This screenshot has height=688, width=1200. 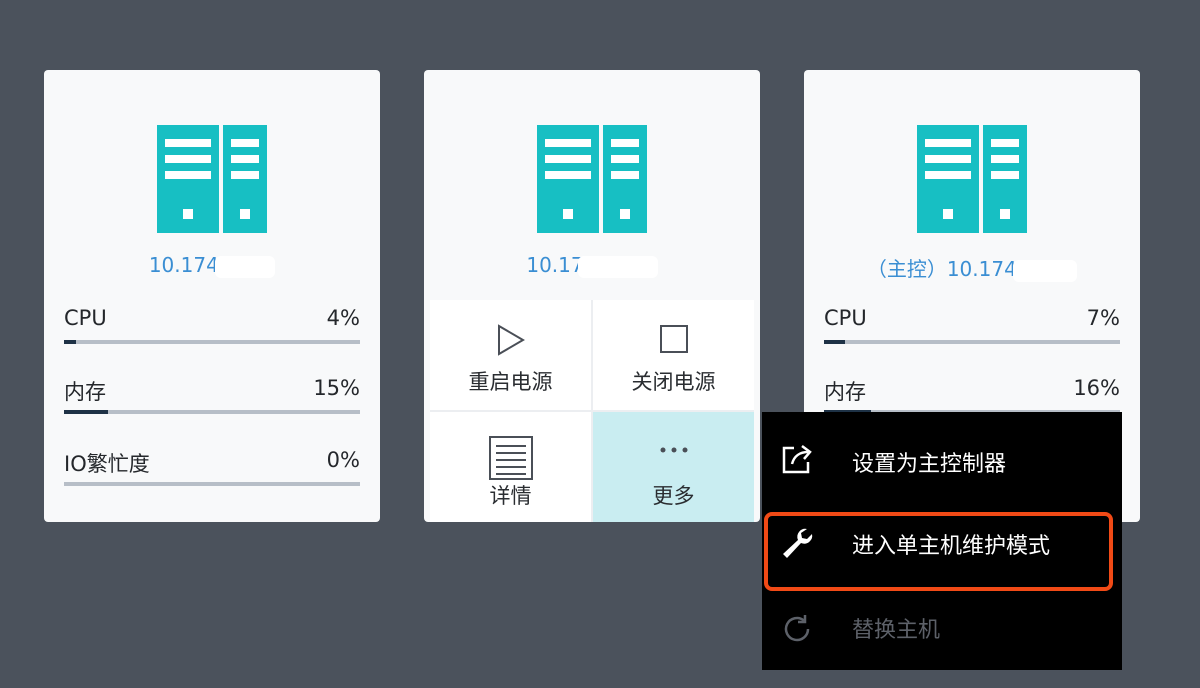 I want to click on action-label: 关闭电源, so click(x=673, y=382).